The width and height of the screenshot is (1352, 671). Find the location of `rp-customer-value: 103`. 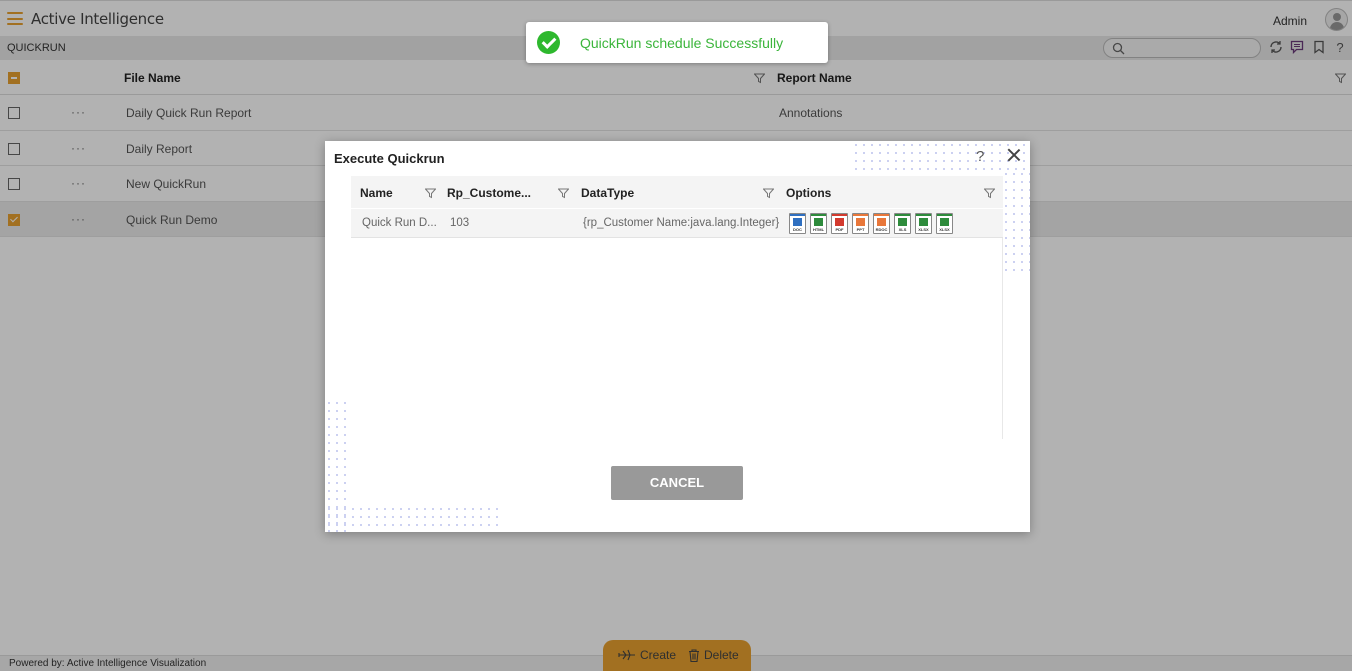

rp-customer-value: 103 is located at coordinates (459, 223).